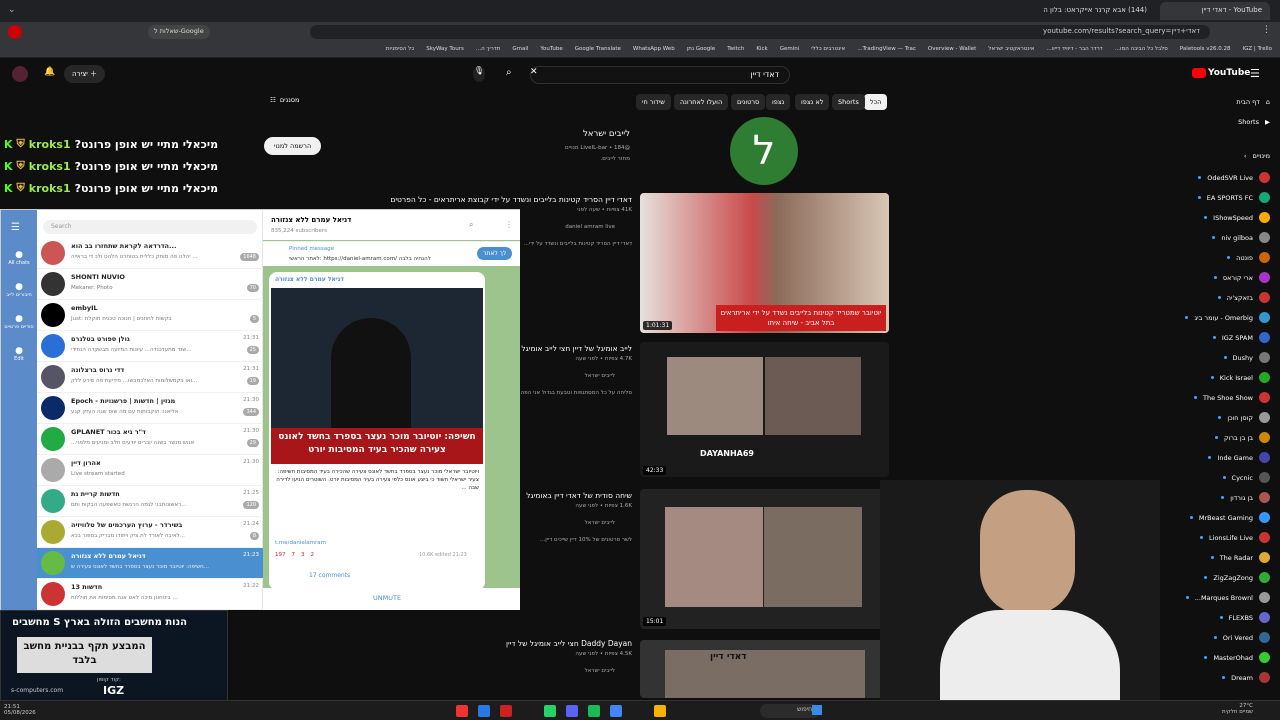  I want to click on filter-chip: נצפו, so click(778, 102).